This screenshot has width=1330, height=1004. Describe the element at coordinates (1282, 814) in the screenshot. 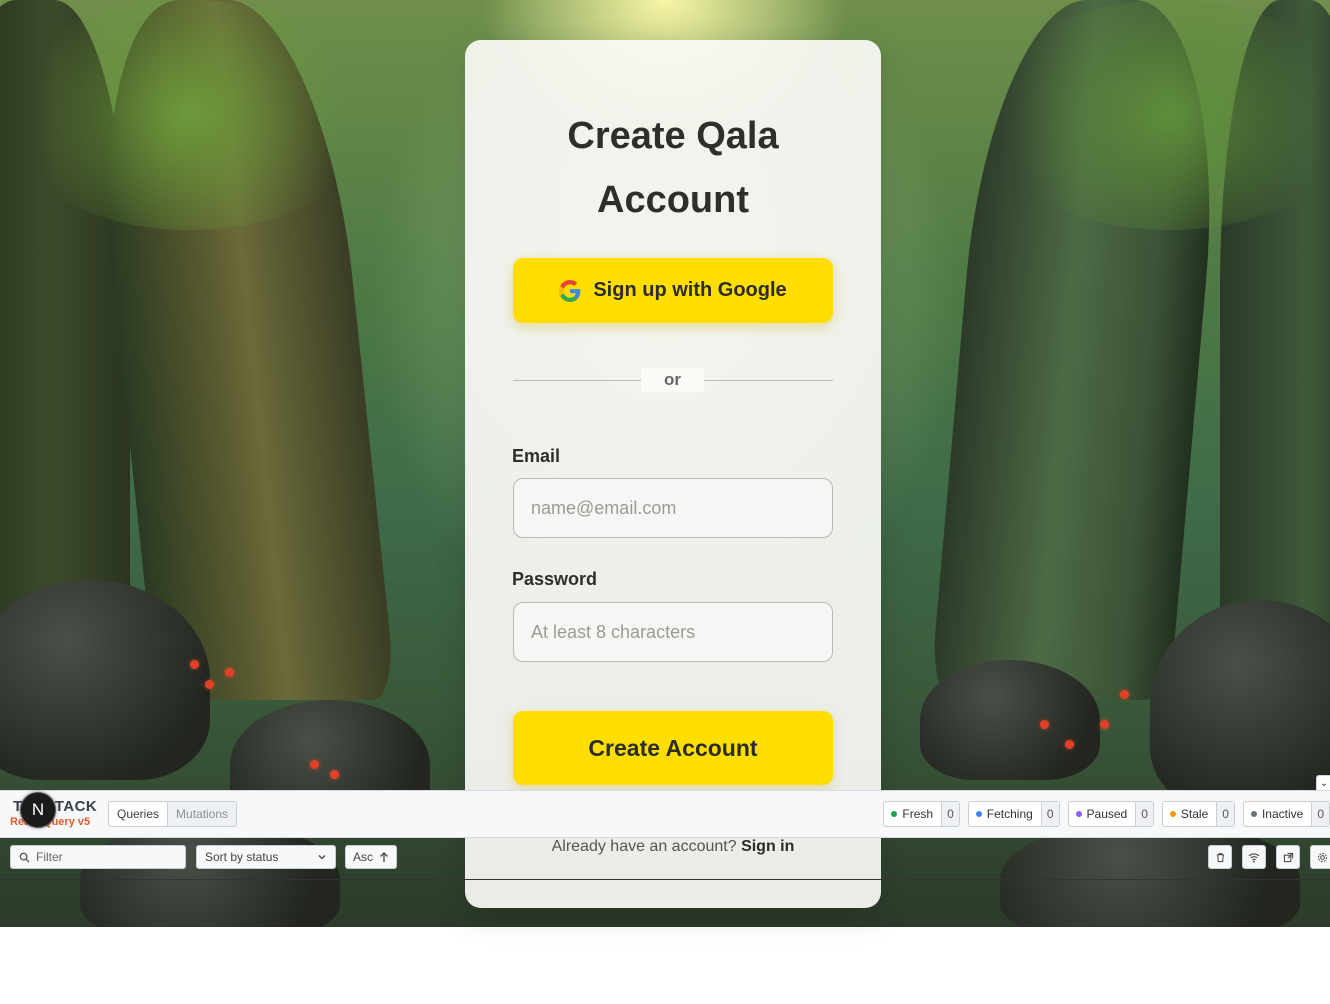

I see `status-label: Inactive` at that location.